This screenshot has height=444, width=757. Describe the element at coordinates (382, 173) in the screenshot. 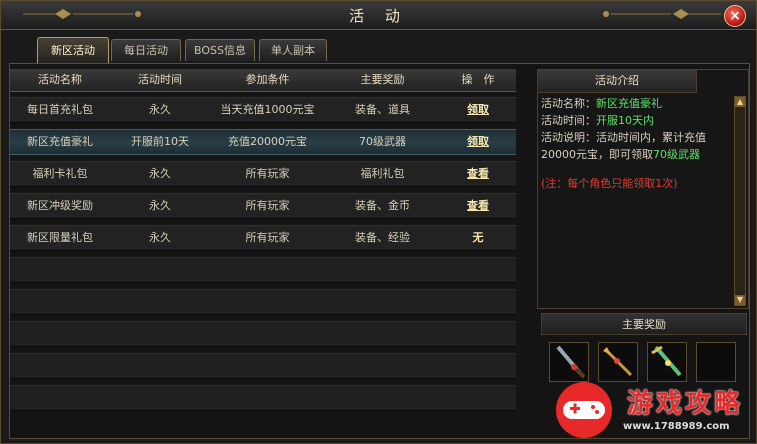

I see `row-reward: 福利礼包` at that location.